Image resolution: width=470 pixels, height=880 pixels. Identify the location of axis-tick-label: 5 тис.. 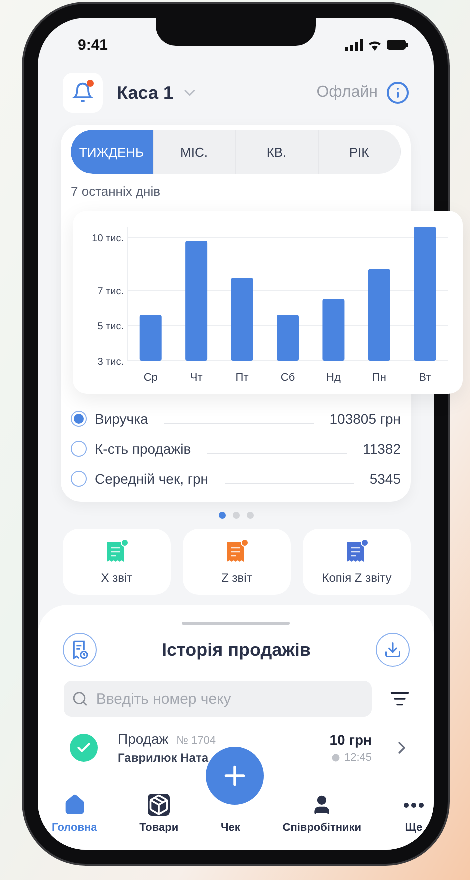
(111, 327).